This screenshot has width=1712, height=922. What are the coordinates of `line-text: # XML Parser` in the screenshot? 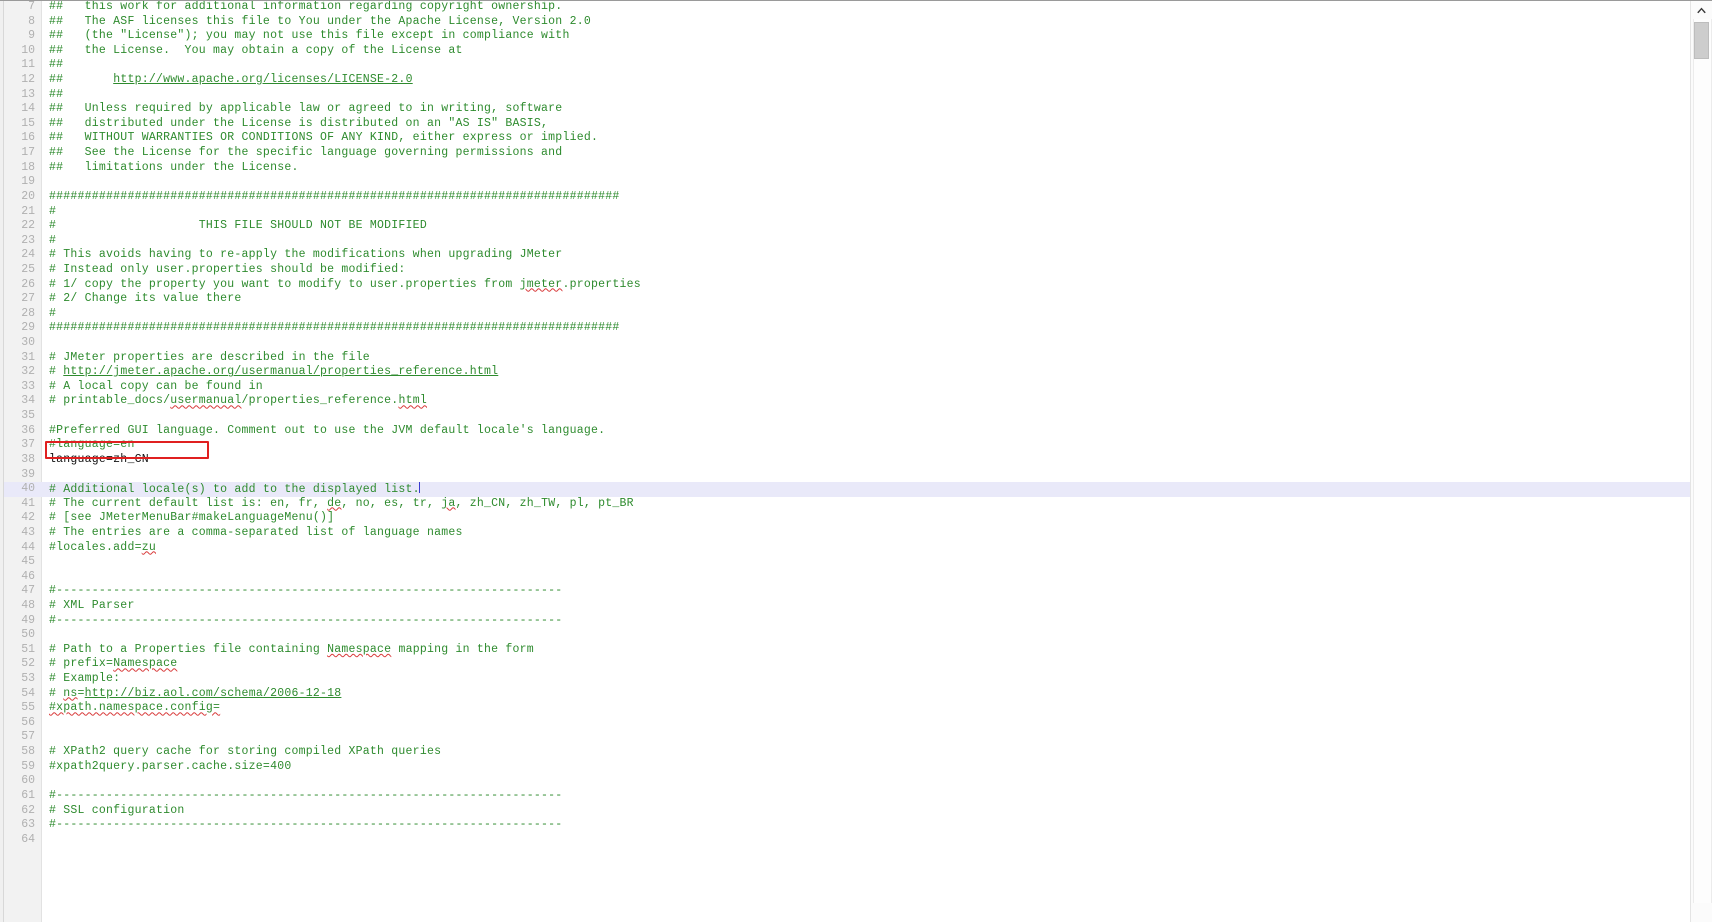 It's located at (92, 606).